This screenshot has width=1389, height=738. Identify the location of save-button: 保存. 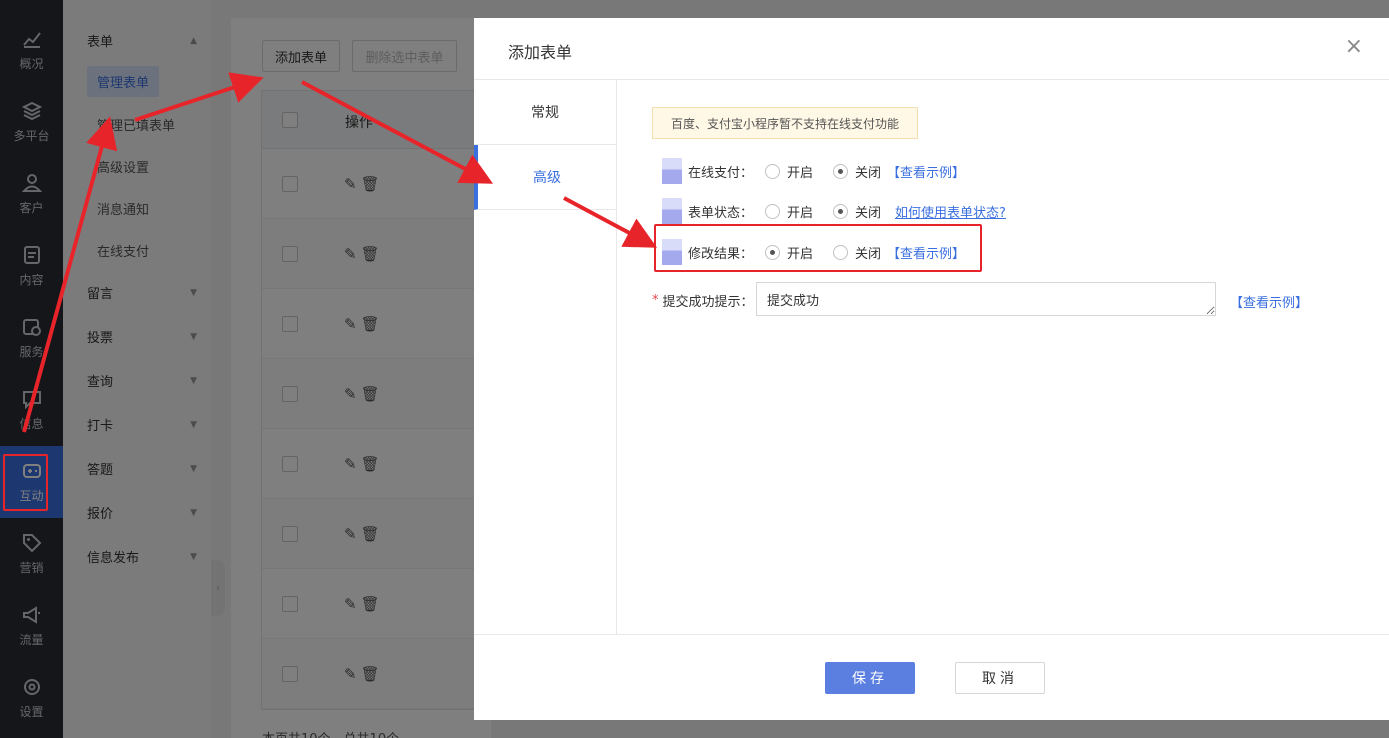
(870, 678).